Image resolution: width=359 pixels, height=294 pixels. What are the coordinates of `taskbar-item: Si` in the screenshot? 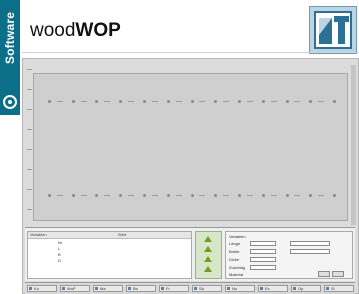 It's located at (339, 288).